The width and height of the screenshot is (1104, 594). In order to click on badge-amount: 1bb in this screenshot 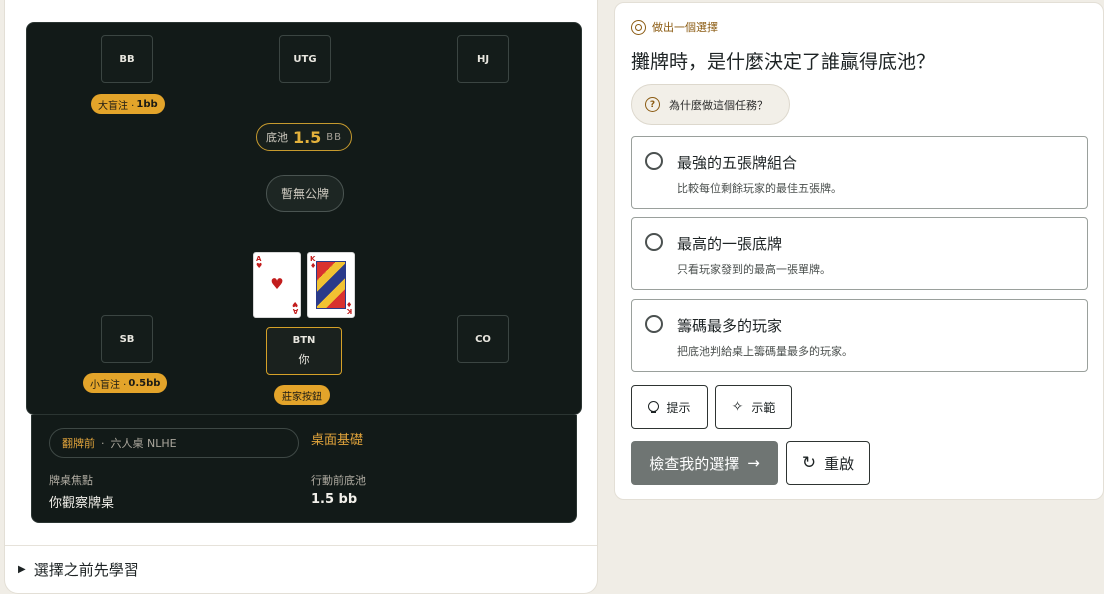, I will do `click(147, 104)`.